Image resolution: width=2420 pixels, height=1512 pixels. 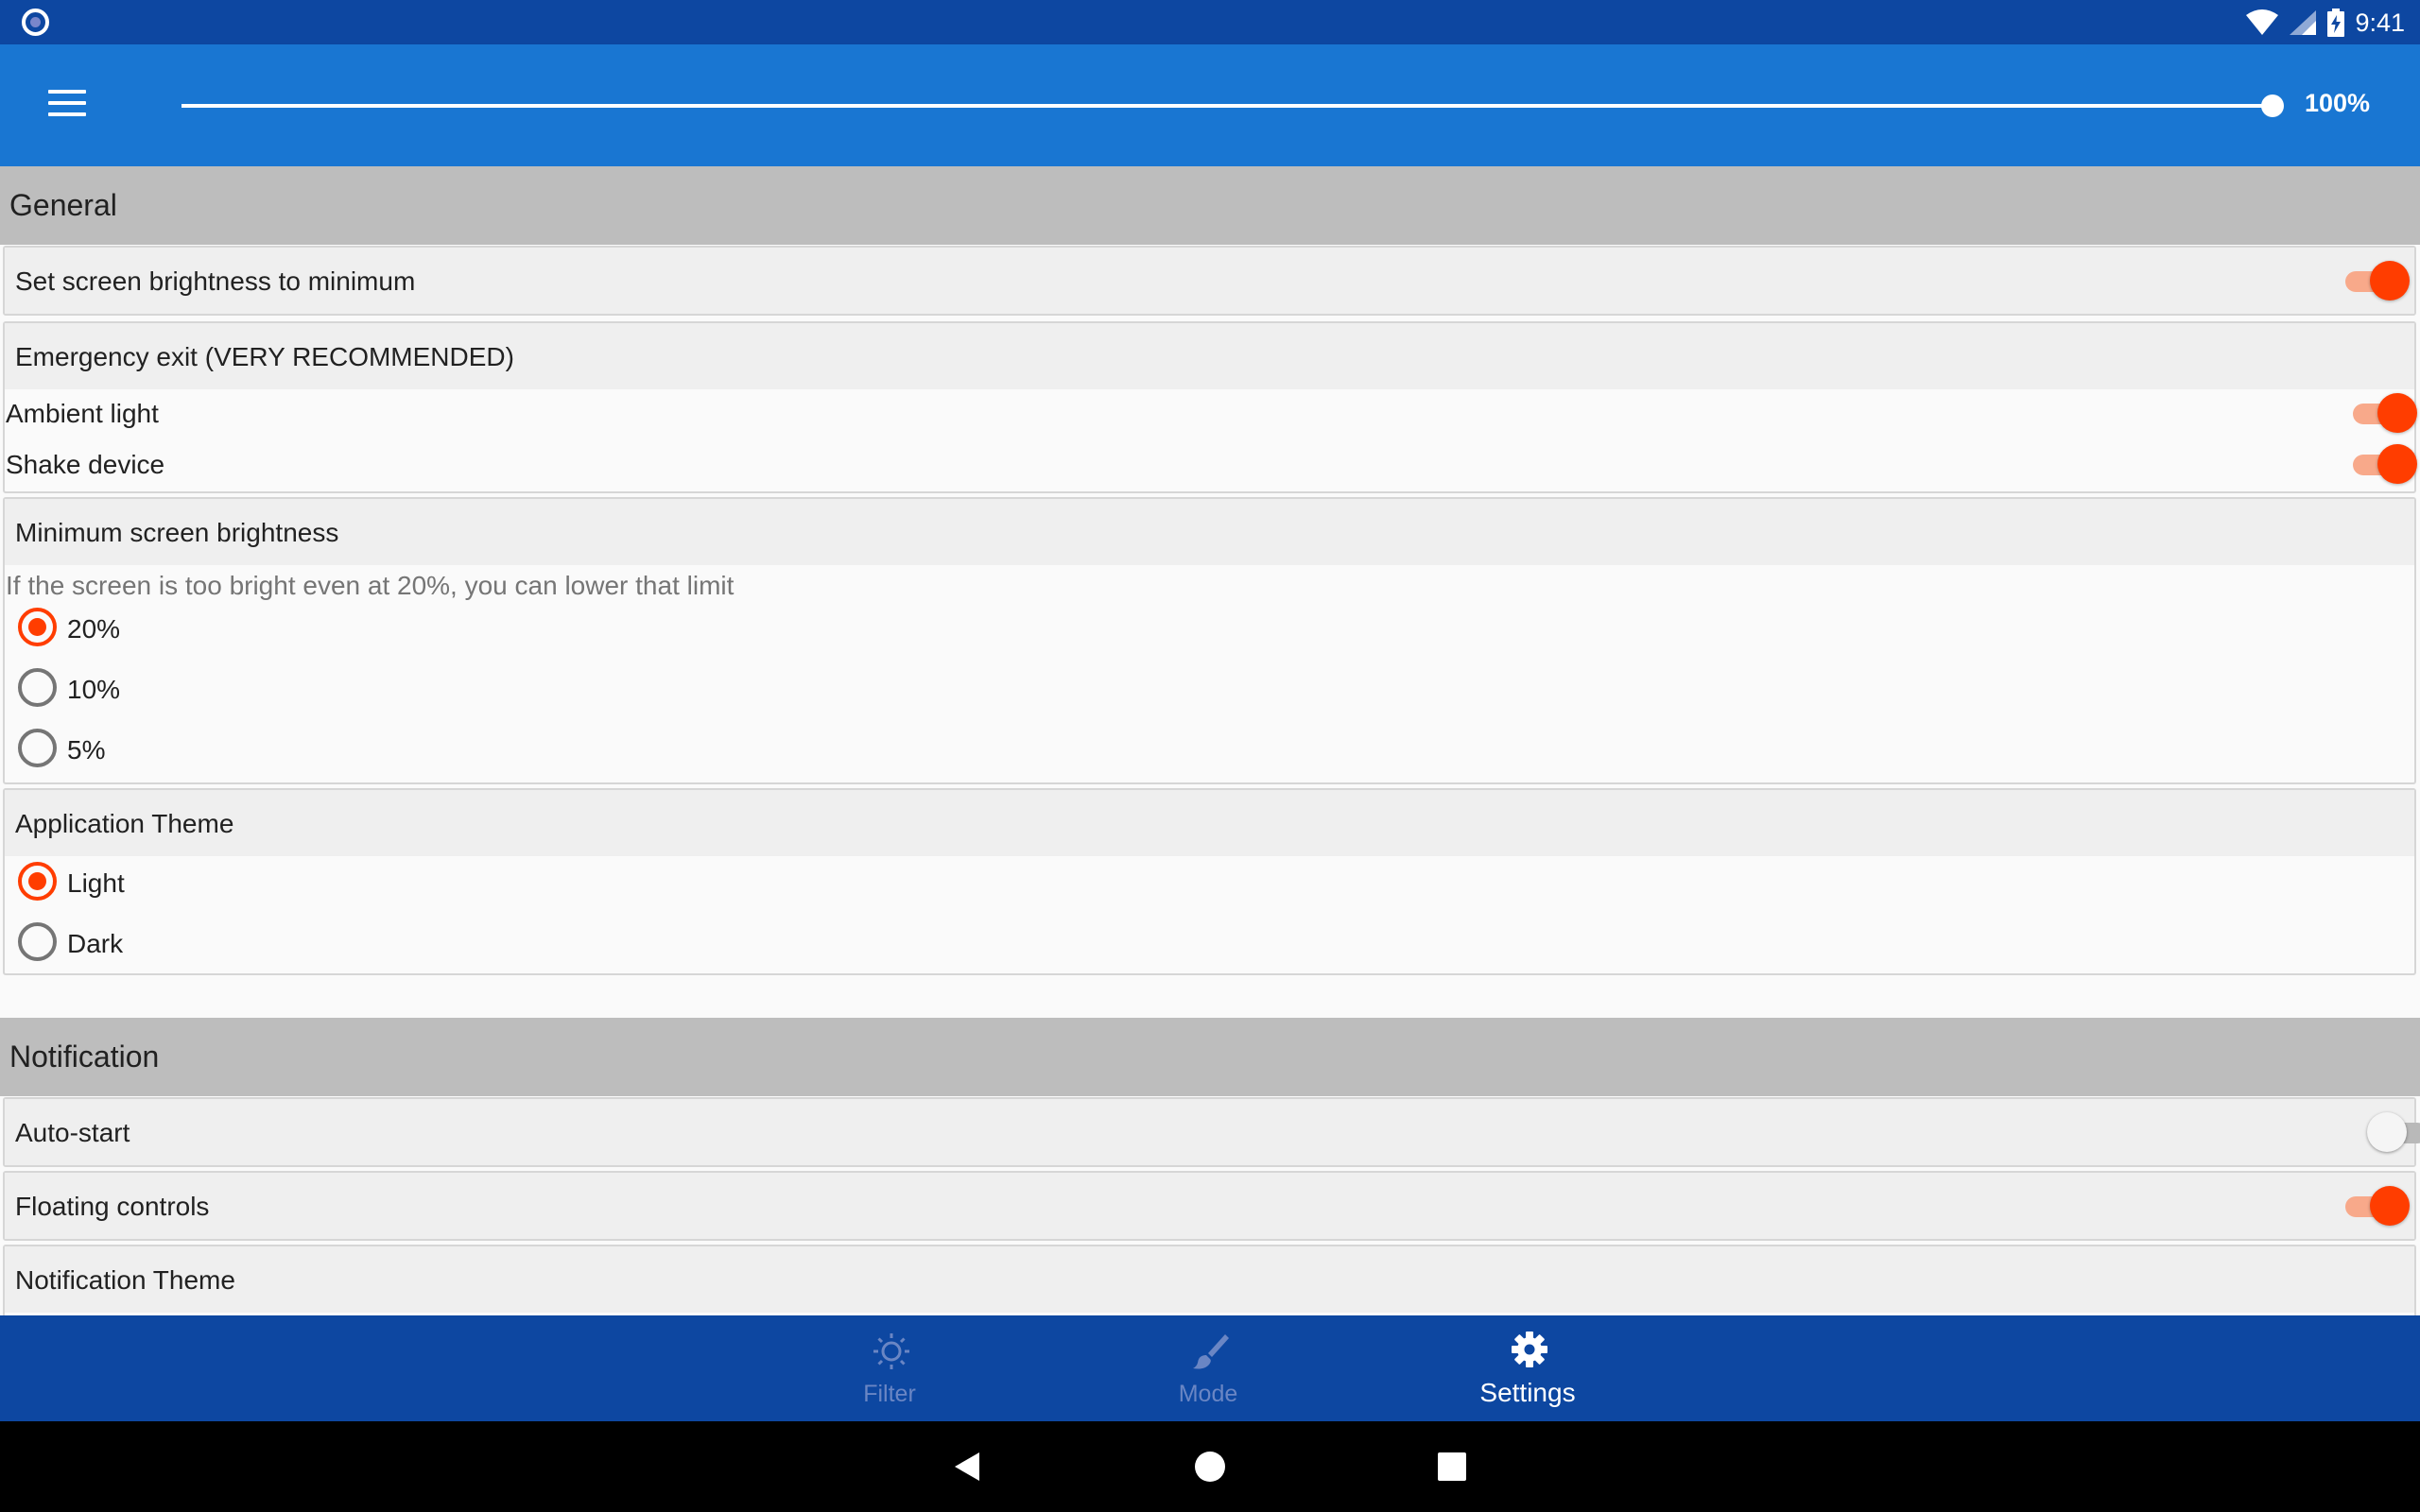 What do you see at coordinates (84, 1057) in the screenshot?
I see `section-title: Notification` at bounding box center [84, 1057].